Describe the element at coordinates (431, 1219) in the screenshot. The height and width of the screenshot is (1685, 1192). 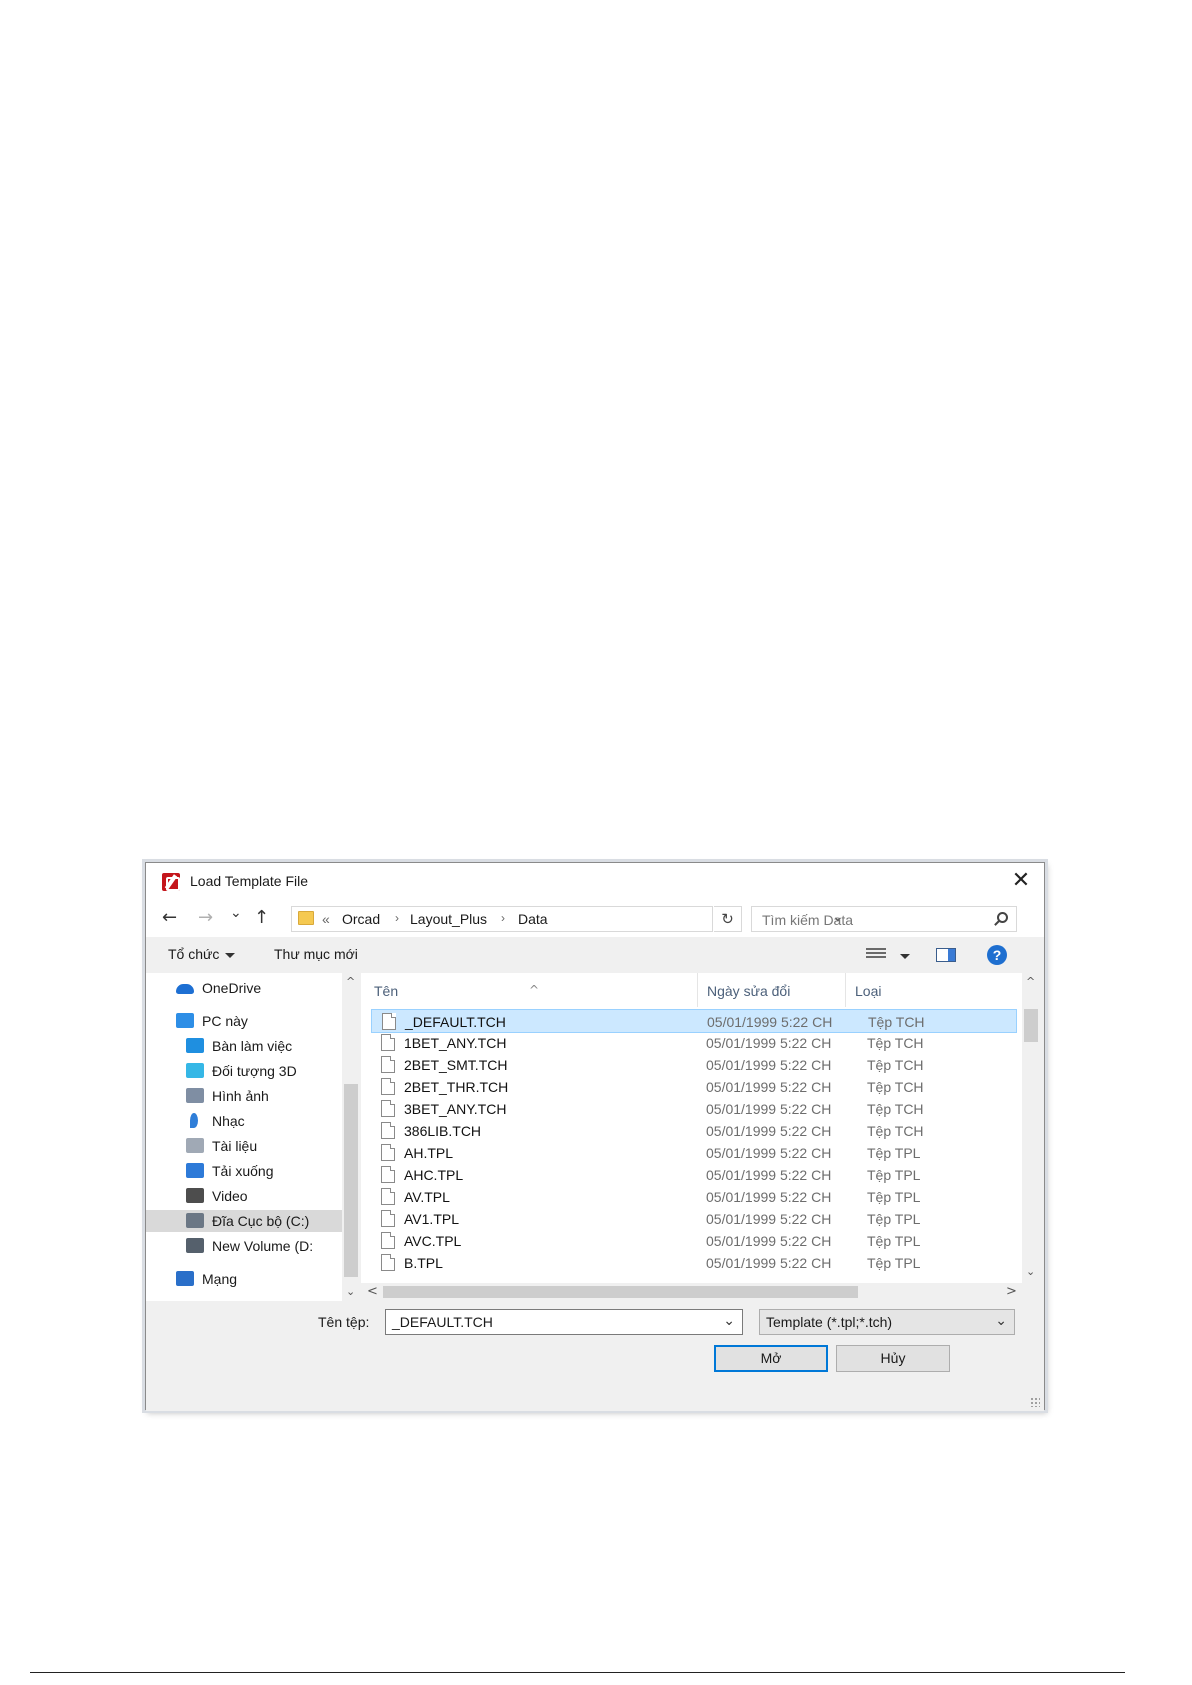
I see `file-name: AV1.TPL` at that location.